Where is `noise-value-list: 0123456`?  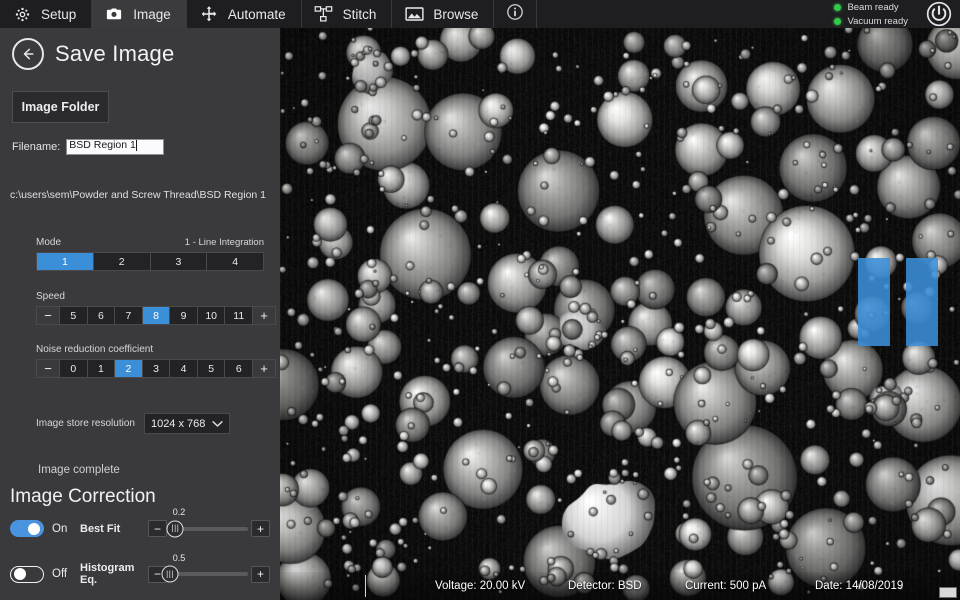
noise-value-list: 0123456 is located at coordinates (156, 368).